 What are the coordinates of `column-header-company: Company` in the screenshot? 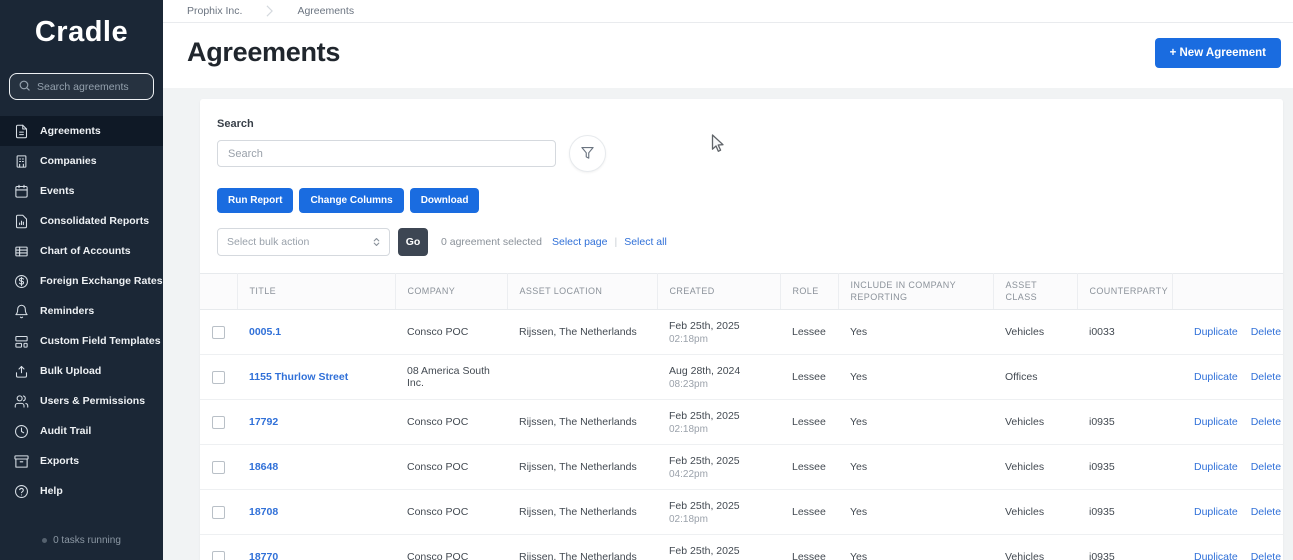 It's located at (451, 291).